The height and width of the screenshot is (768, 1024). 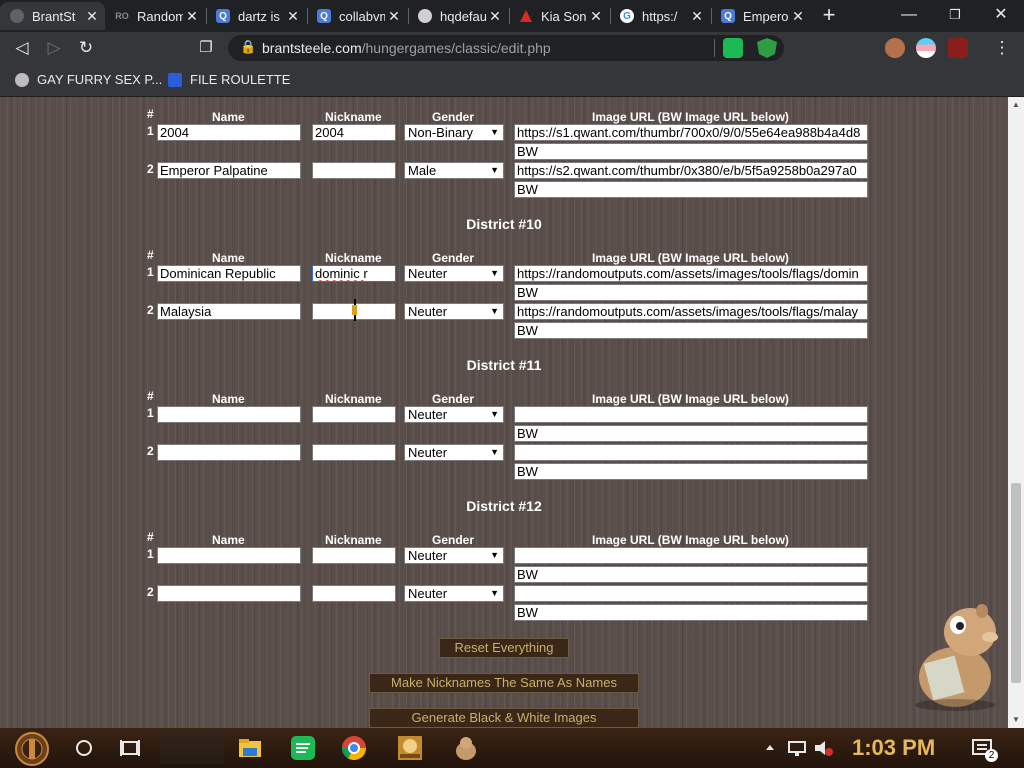 What do you see at coordinates (86, 48) in the screenshot?
I see `reload-icon: ↻` at bounding box center [86, 48].